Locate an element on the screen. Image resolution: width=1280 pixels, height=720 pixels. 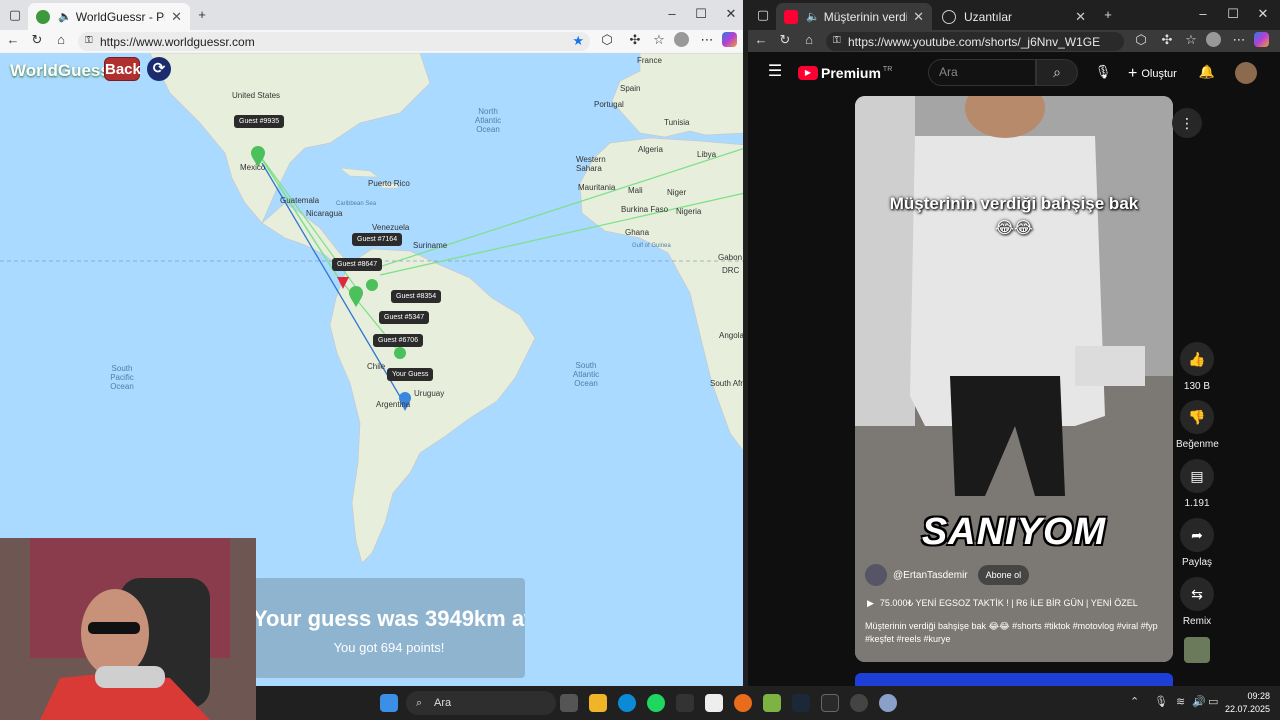
start-windows-icon is located at coordinates (389, 703).